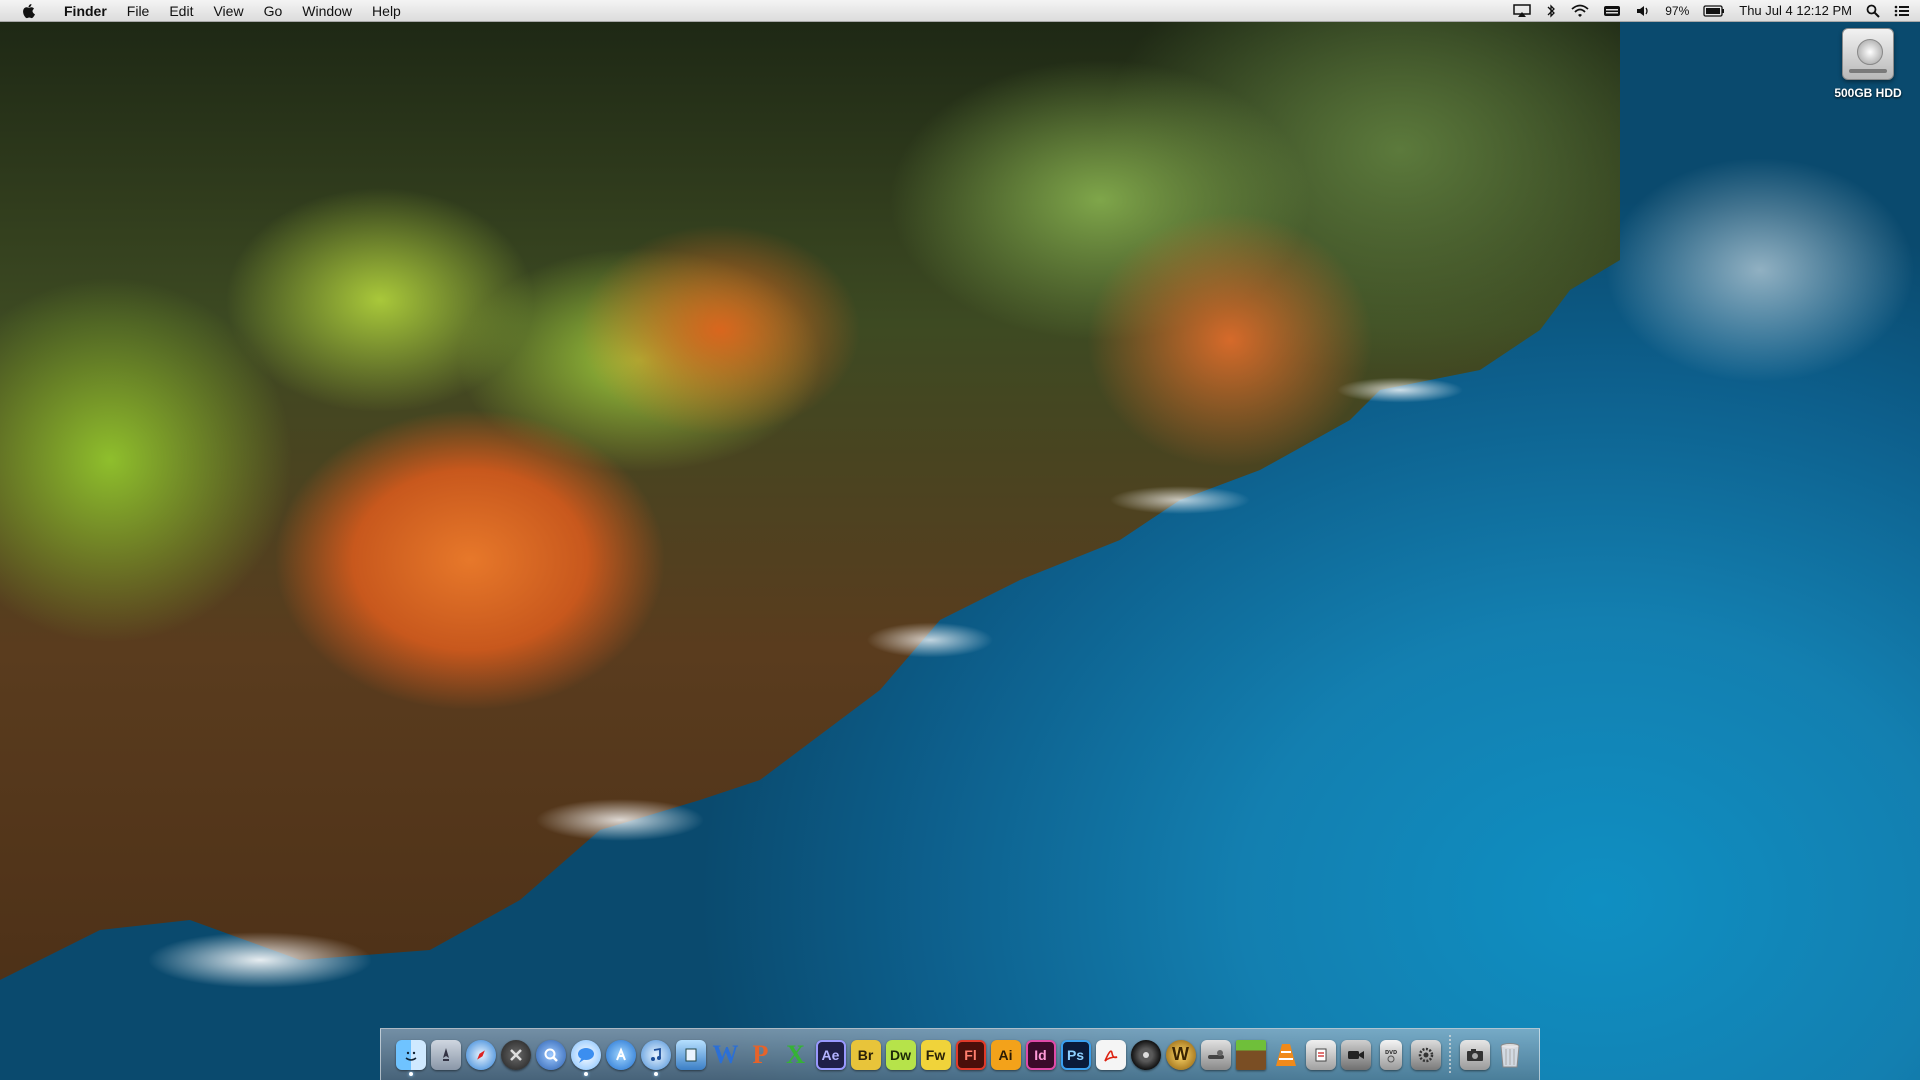 Image resolution: width=1920 pixels, height=1080 pixels. I want to click on dock-item-dreamweaver: Dw, so click(900, 1055).